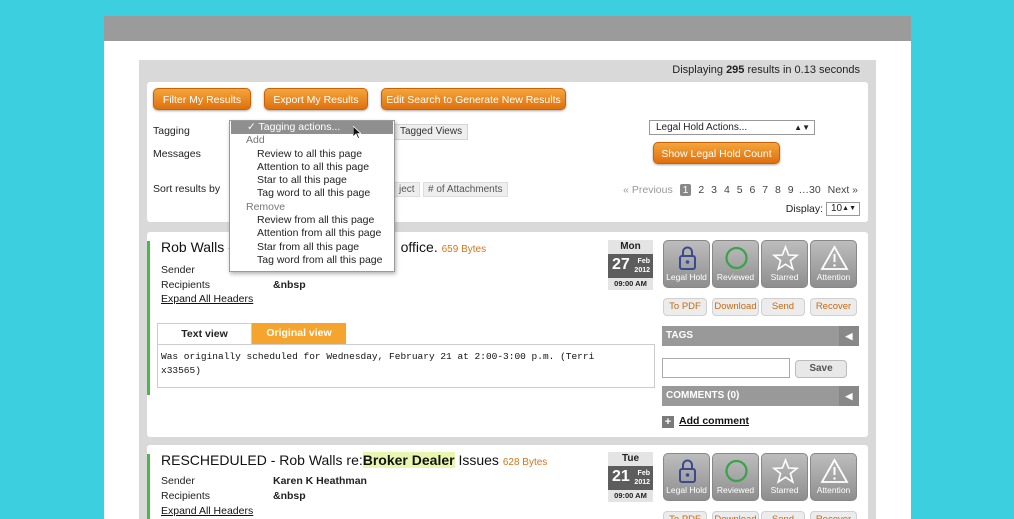  I want to click on tagging-option: Star from all this page, so click(312, 247).